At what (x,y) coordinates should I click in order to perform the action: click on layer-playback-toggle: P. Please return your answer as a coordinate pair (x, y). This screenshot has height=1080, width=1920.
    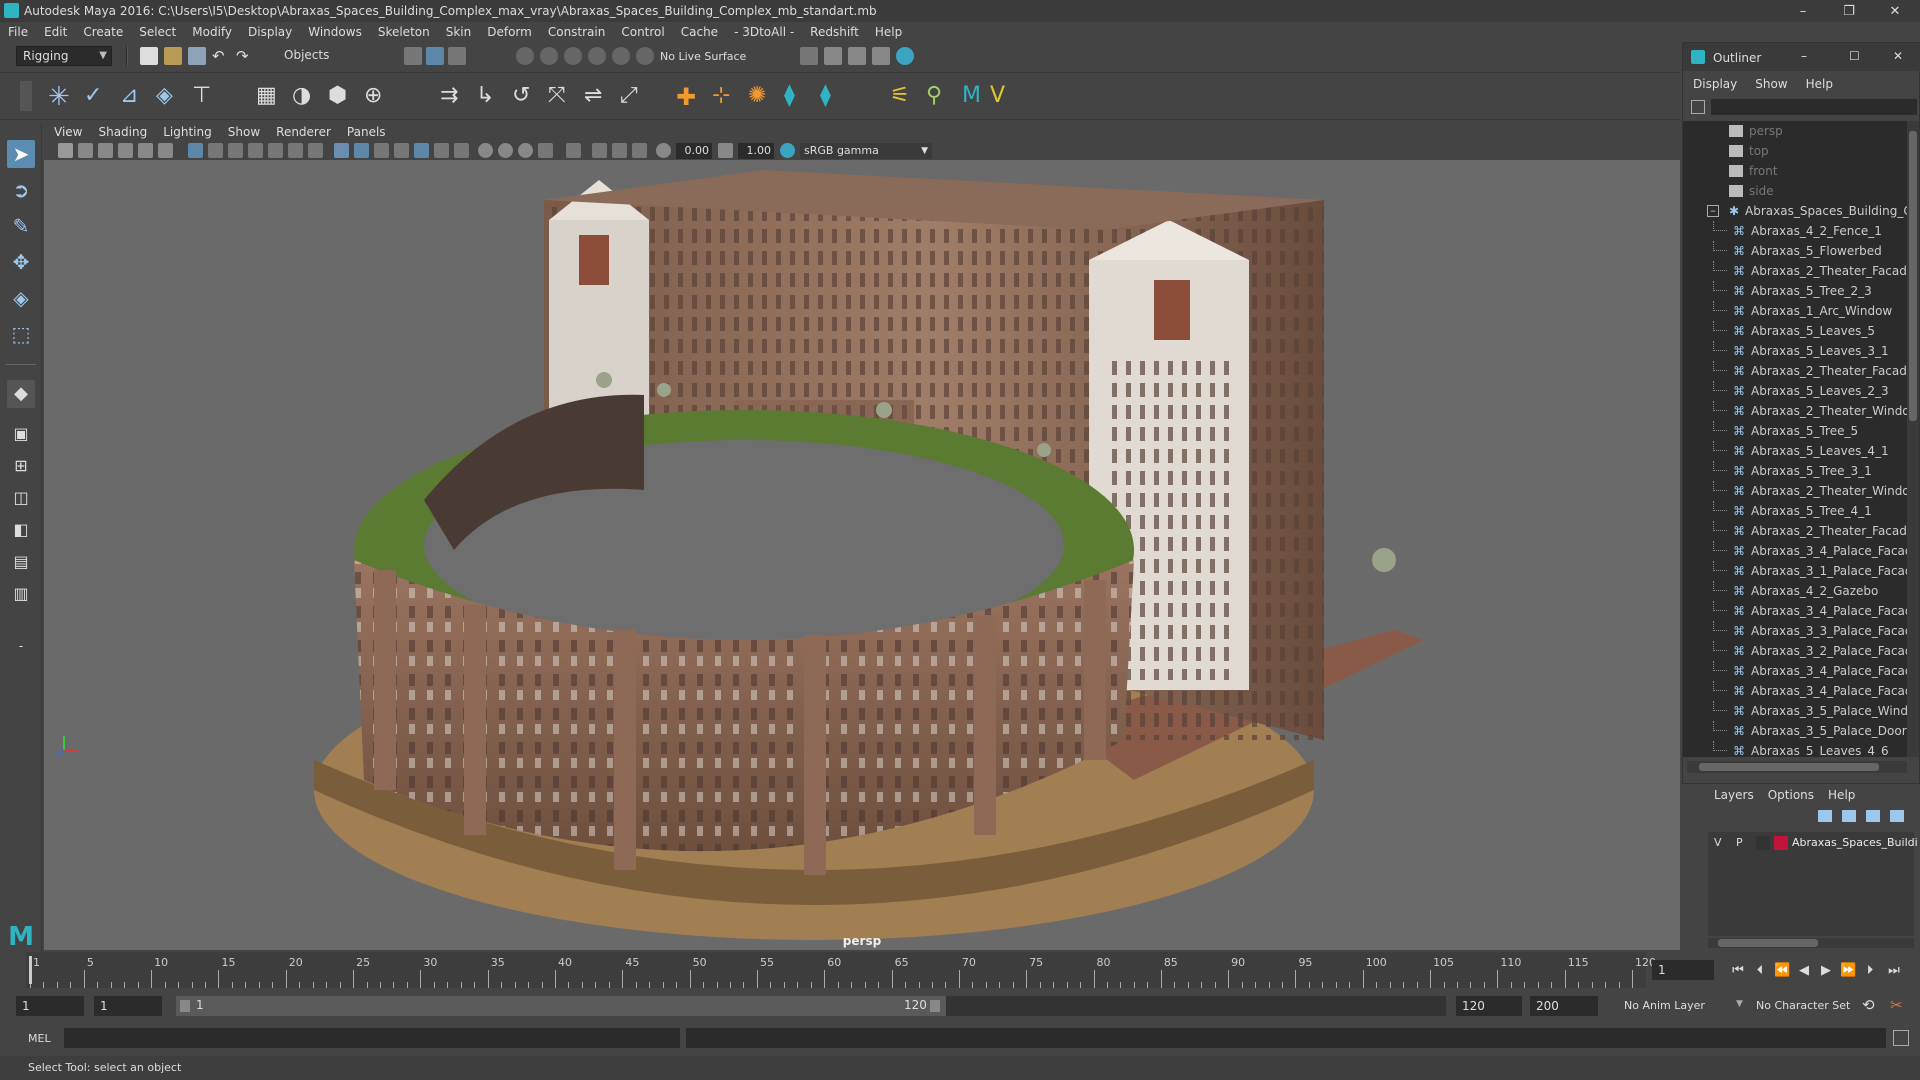
    Looking at the image, I should click on (1739, 842).